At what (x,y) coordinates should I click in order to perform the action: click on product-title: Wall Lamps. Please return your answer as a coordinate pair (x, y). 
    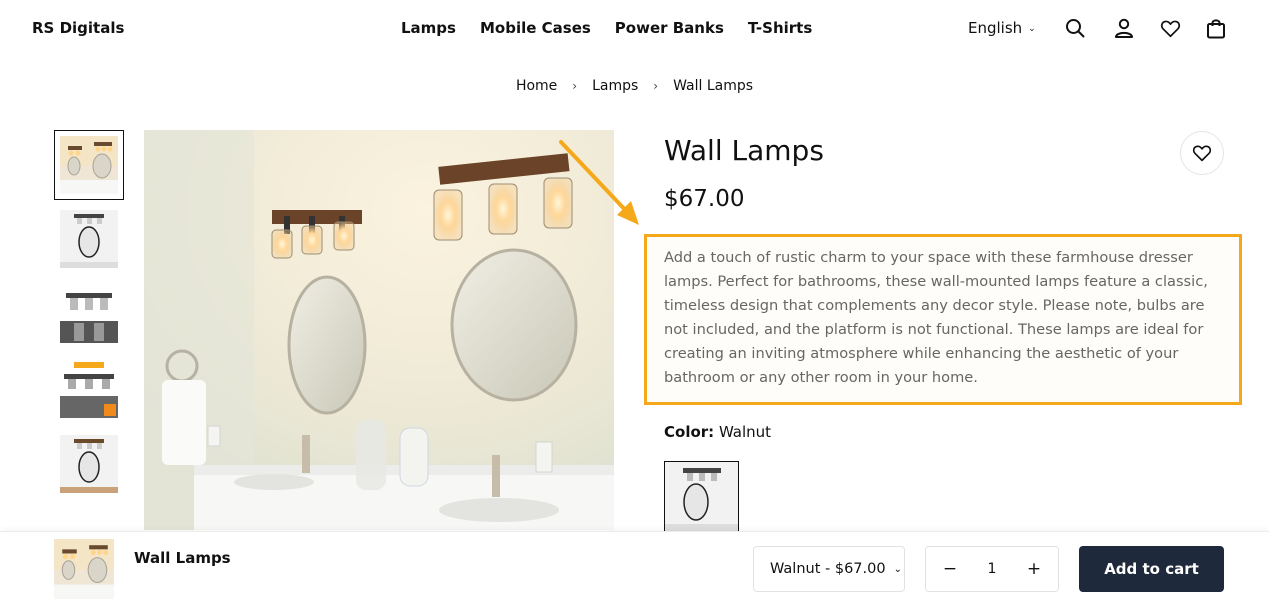
    Looking at the image, I should click on (744, 150).